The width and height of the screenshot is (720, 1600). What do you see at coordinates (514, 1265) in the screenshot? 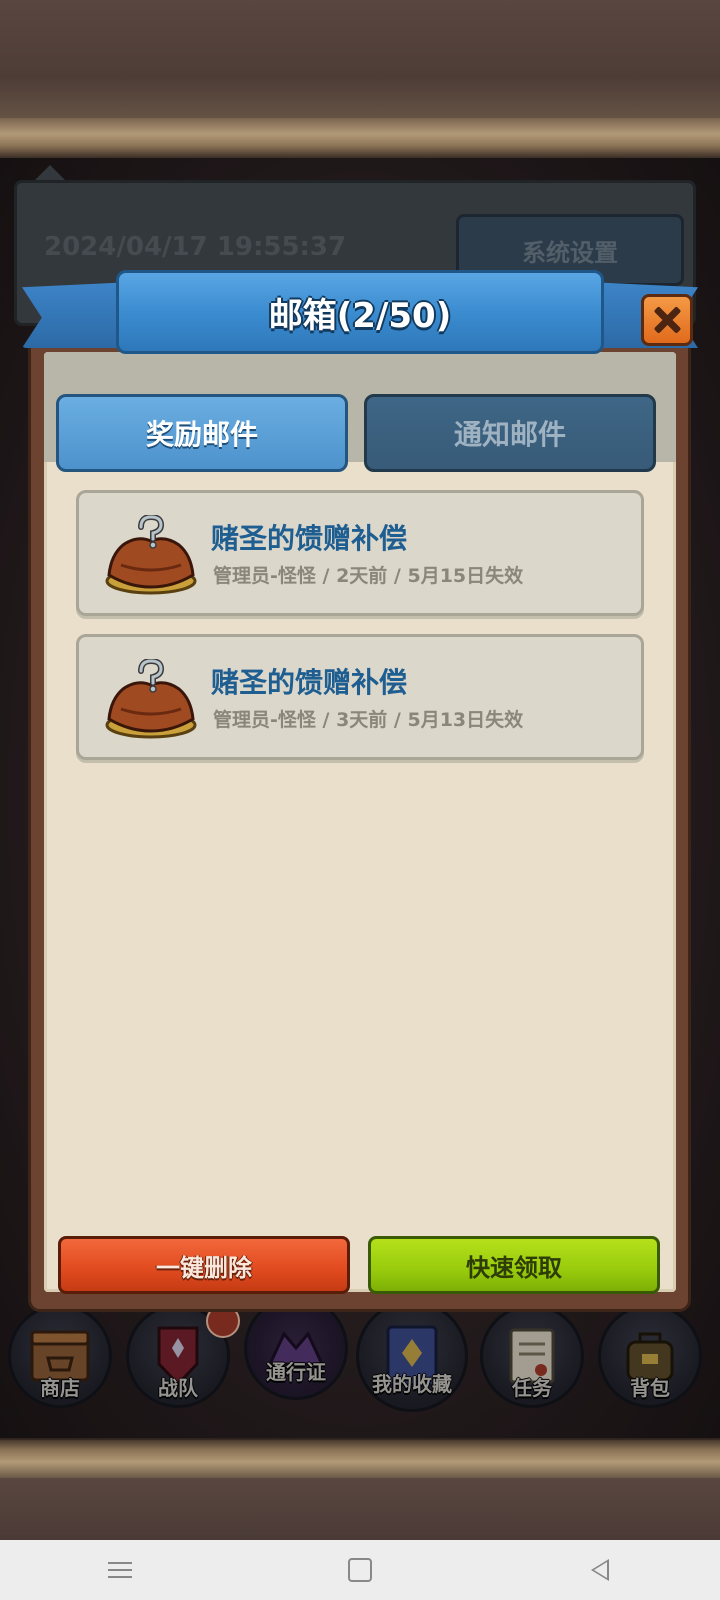
I see `quick-claim-button: 快速领取` at bounding box center [514, 1265].